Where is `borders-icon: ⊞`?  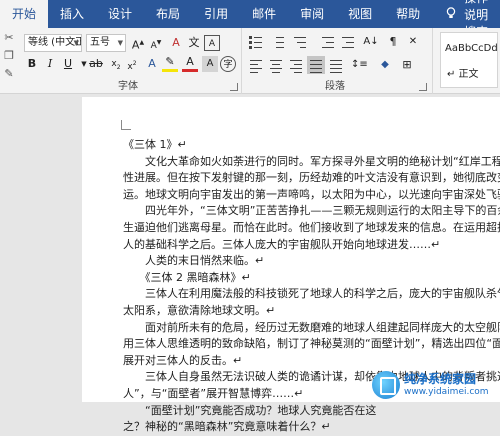
borders-icon: ⊞ is located at coordinates (407, 65).